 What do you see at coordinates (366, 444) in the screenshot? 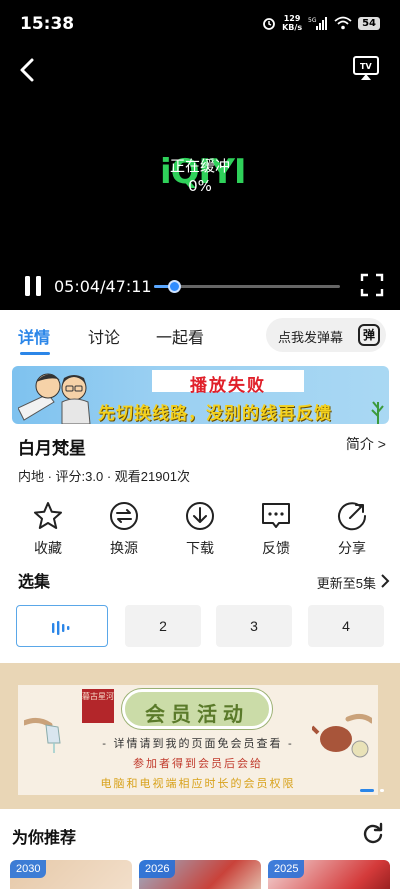
I see `intro-link: 简介 >` at bounding box center [366, 444].